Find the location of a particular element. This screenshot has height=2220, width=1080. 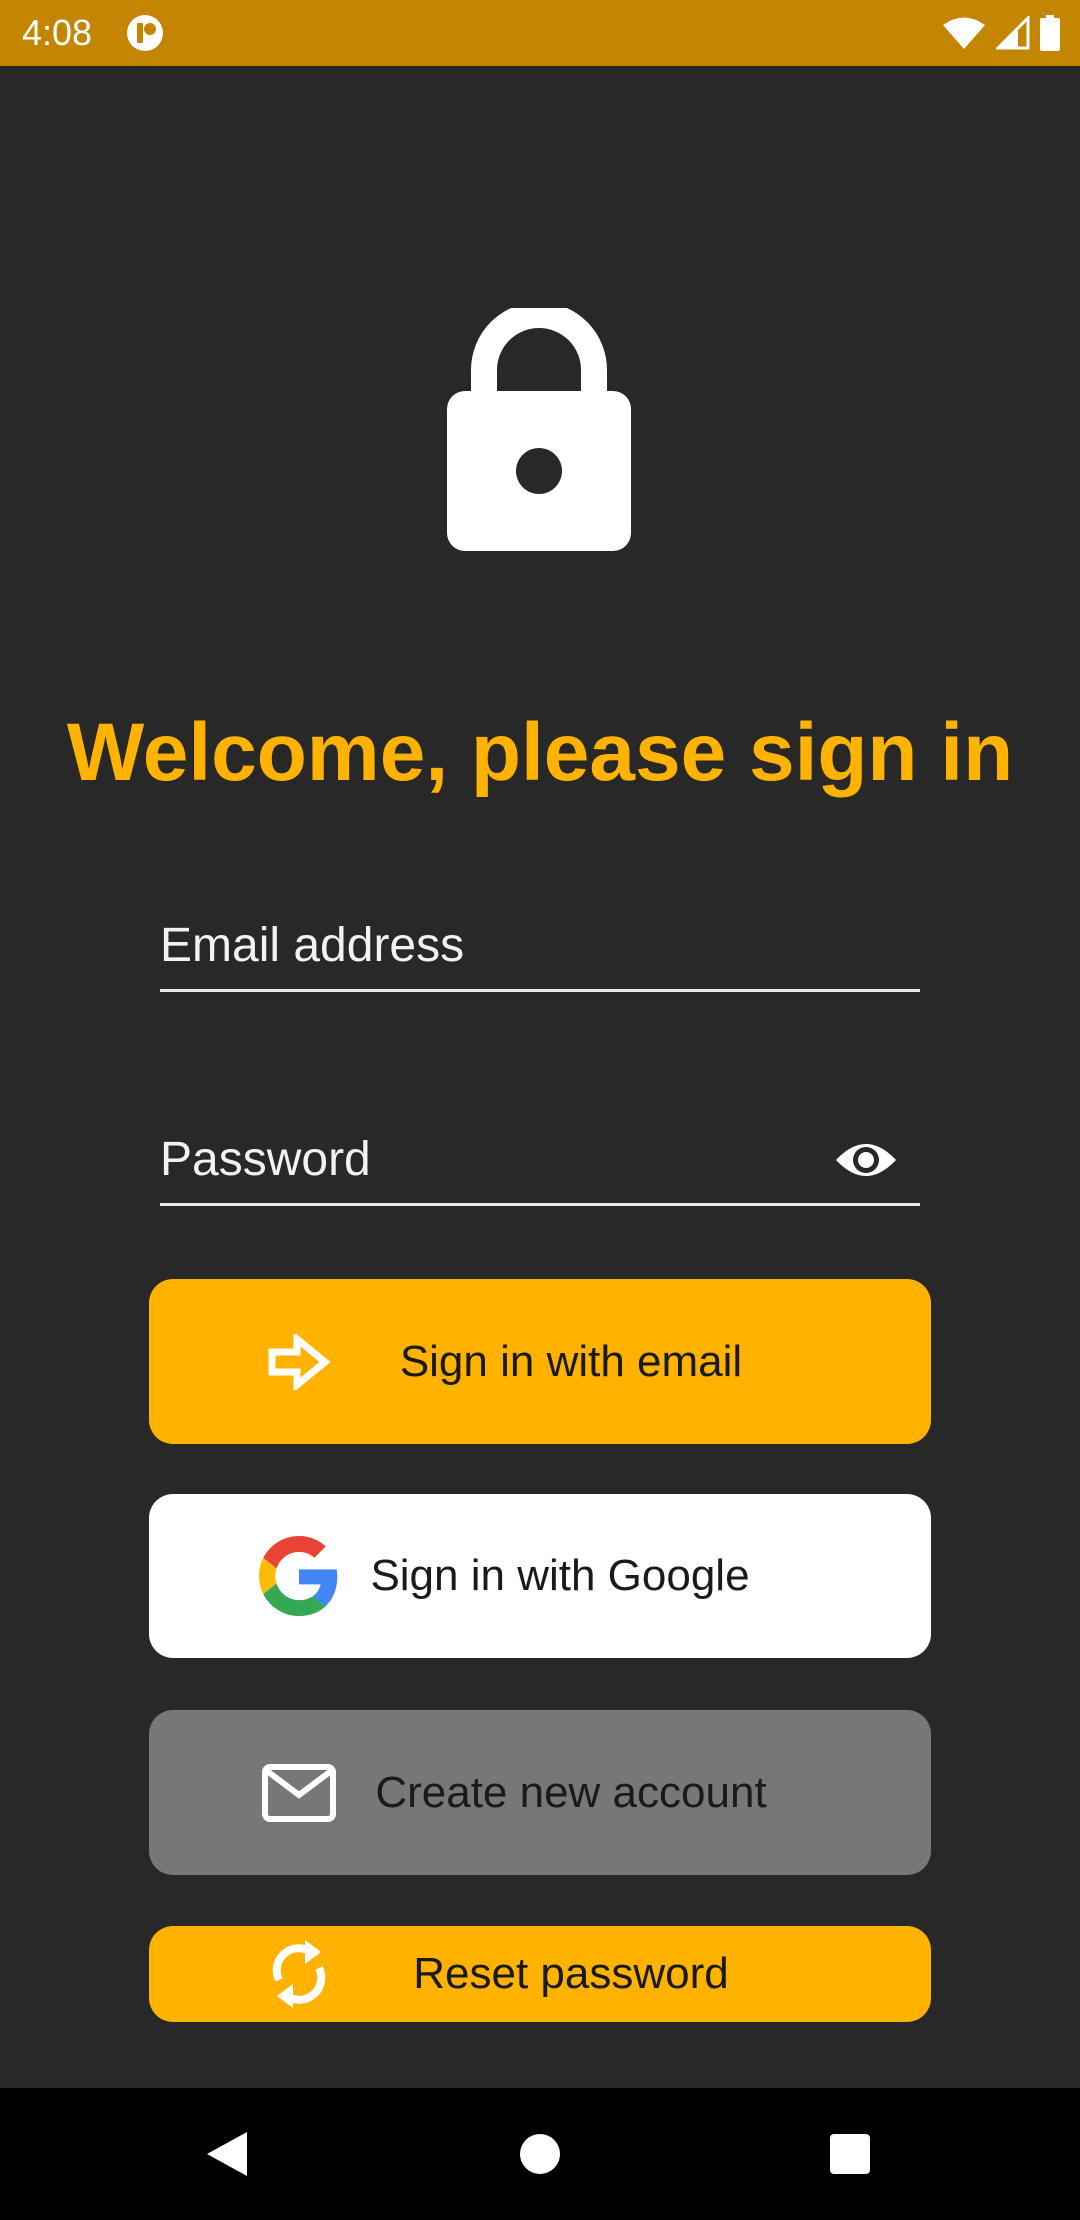

wifi-icon is located at coordinates (964, 33).